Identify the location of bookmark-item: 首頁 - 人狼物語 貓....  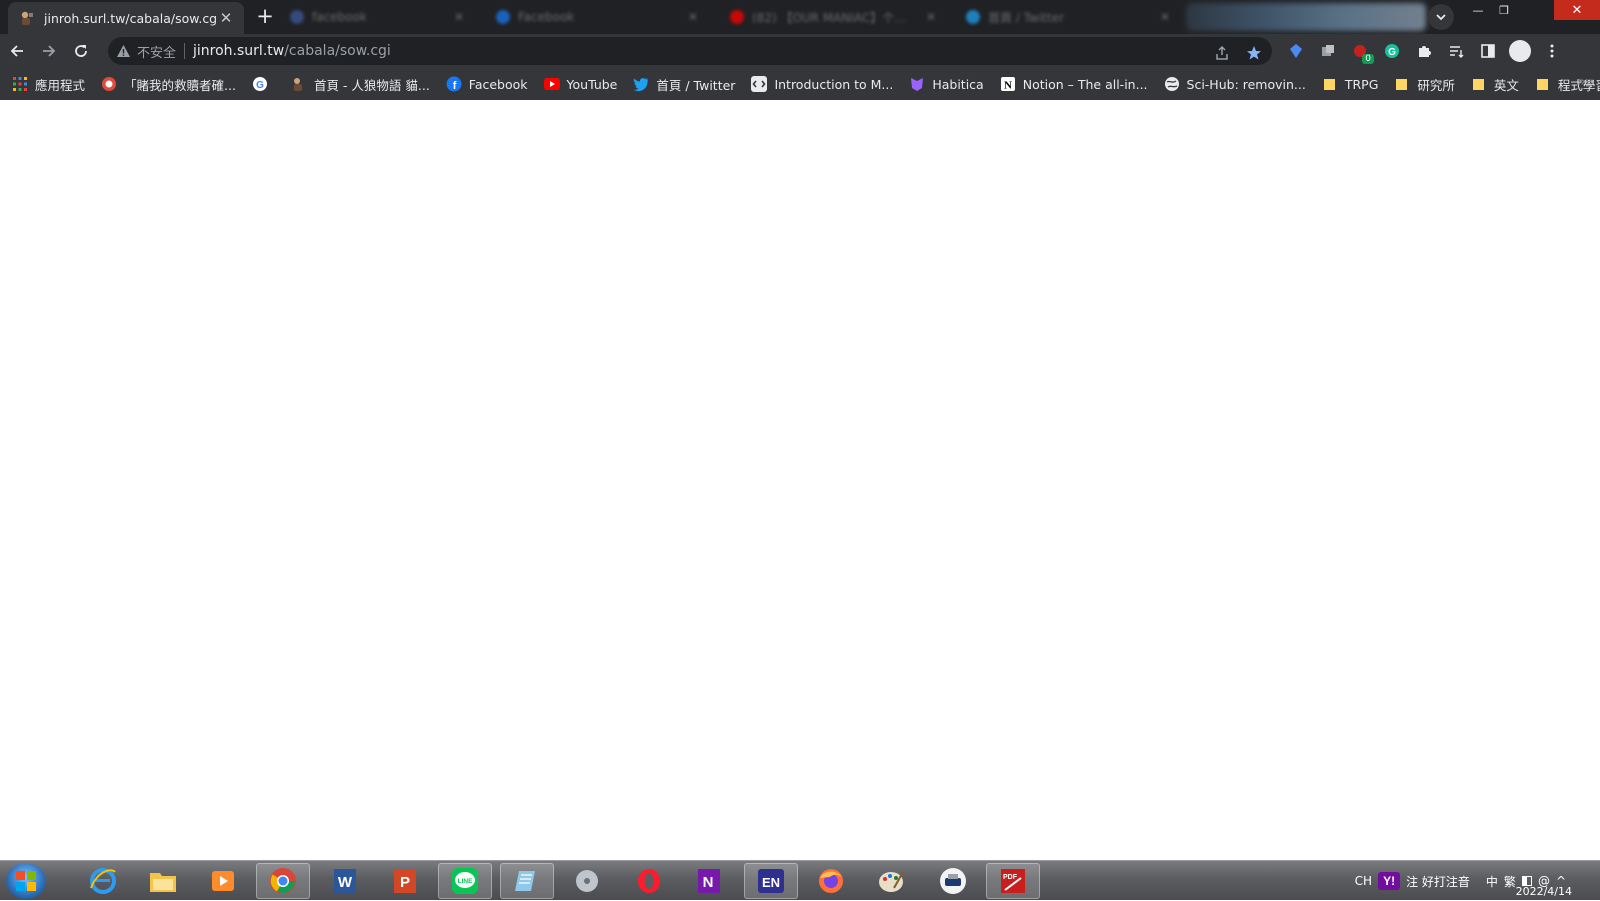
(360, 84).